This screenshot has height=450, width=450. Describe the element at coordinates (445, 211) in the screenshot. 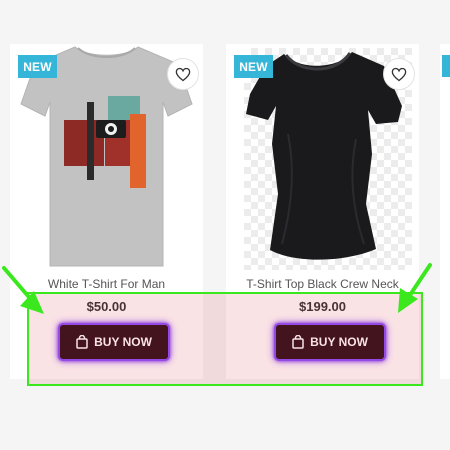

I see `next-product-card-partial` at that location.